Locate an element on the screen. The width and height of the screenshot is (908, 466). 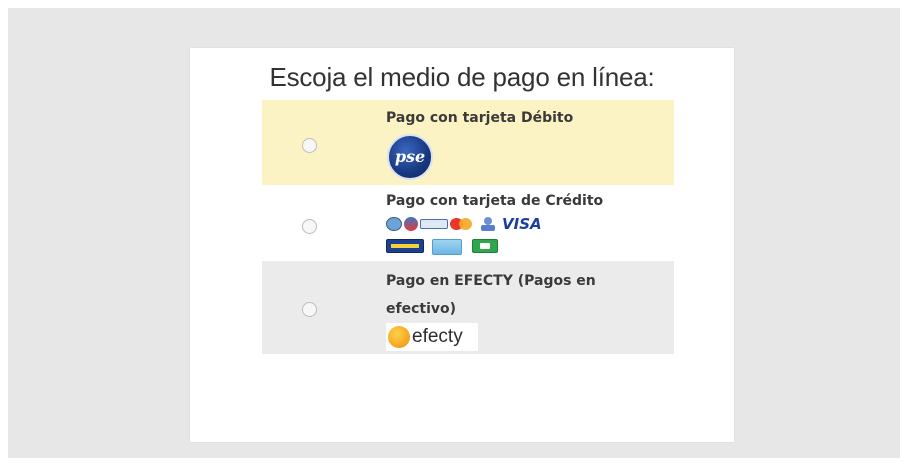
card-user-icon is located at coordinates (488, 224).